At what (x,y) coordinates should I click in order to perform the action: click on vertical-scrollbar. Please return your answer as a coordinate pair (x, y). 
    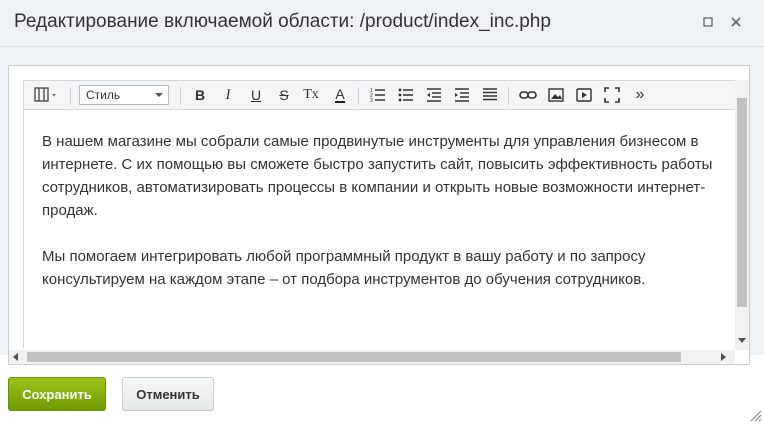
    Looking at the image, I should click on (742, 215).